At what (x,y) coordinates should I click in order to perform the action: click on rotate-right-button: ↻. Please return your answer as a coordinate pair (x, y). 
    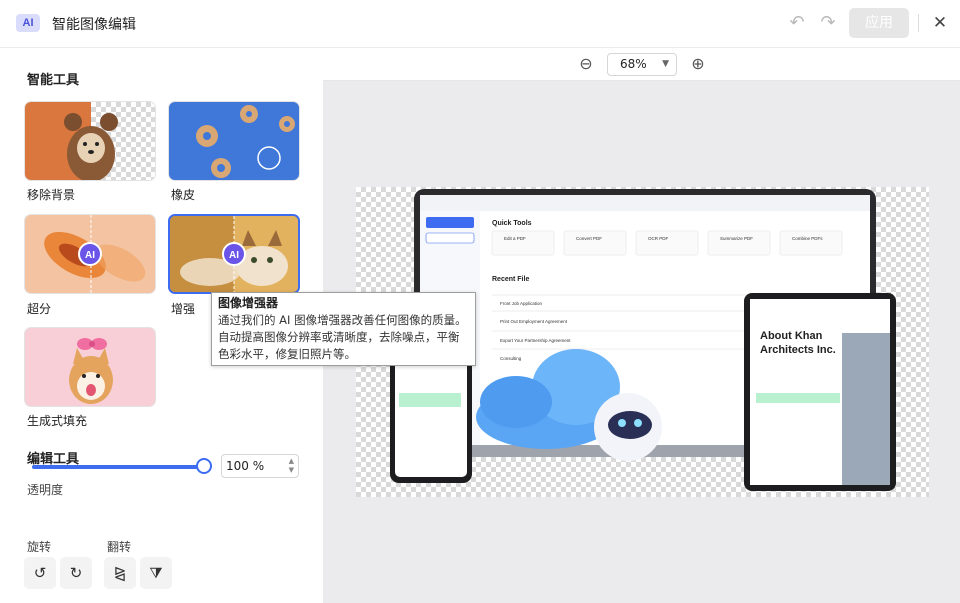
    Looking at the image, I should click on (76, 573).